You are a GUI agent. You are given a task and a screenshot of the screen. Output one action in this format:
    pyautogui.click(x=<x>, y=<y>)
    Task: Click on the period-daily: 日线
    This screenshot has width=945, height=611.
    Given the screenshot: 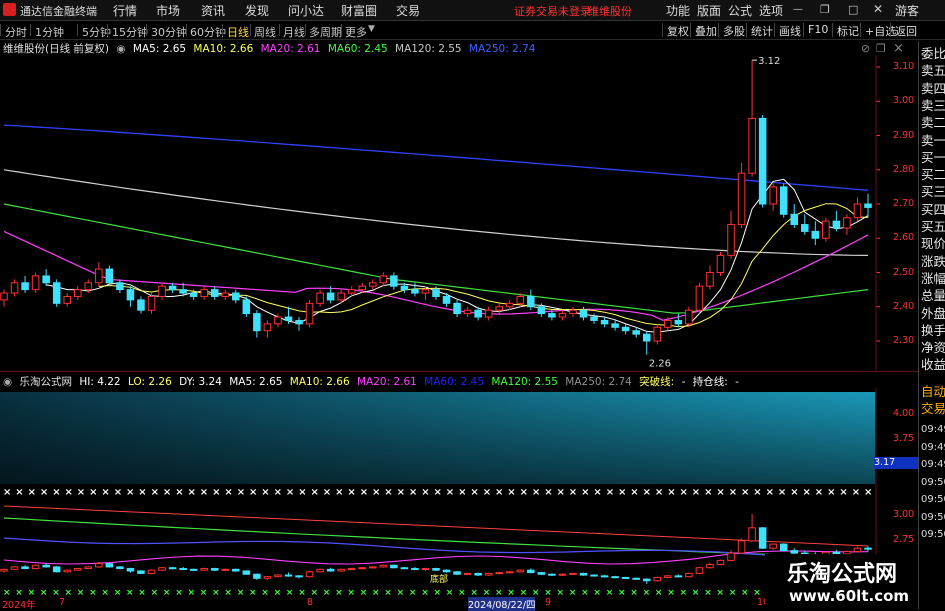 What is the action you would take?
    pyautogui.click(x=238, y=32)
    